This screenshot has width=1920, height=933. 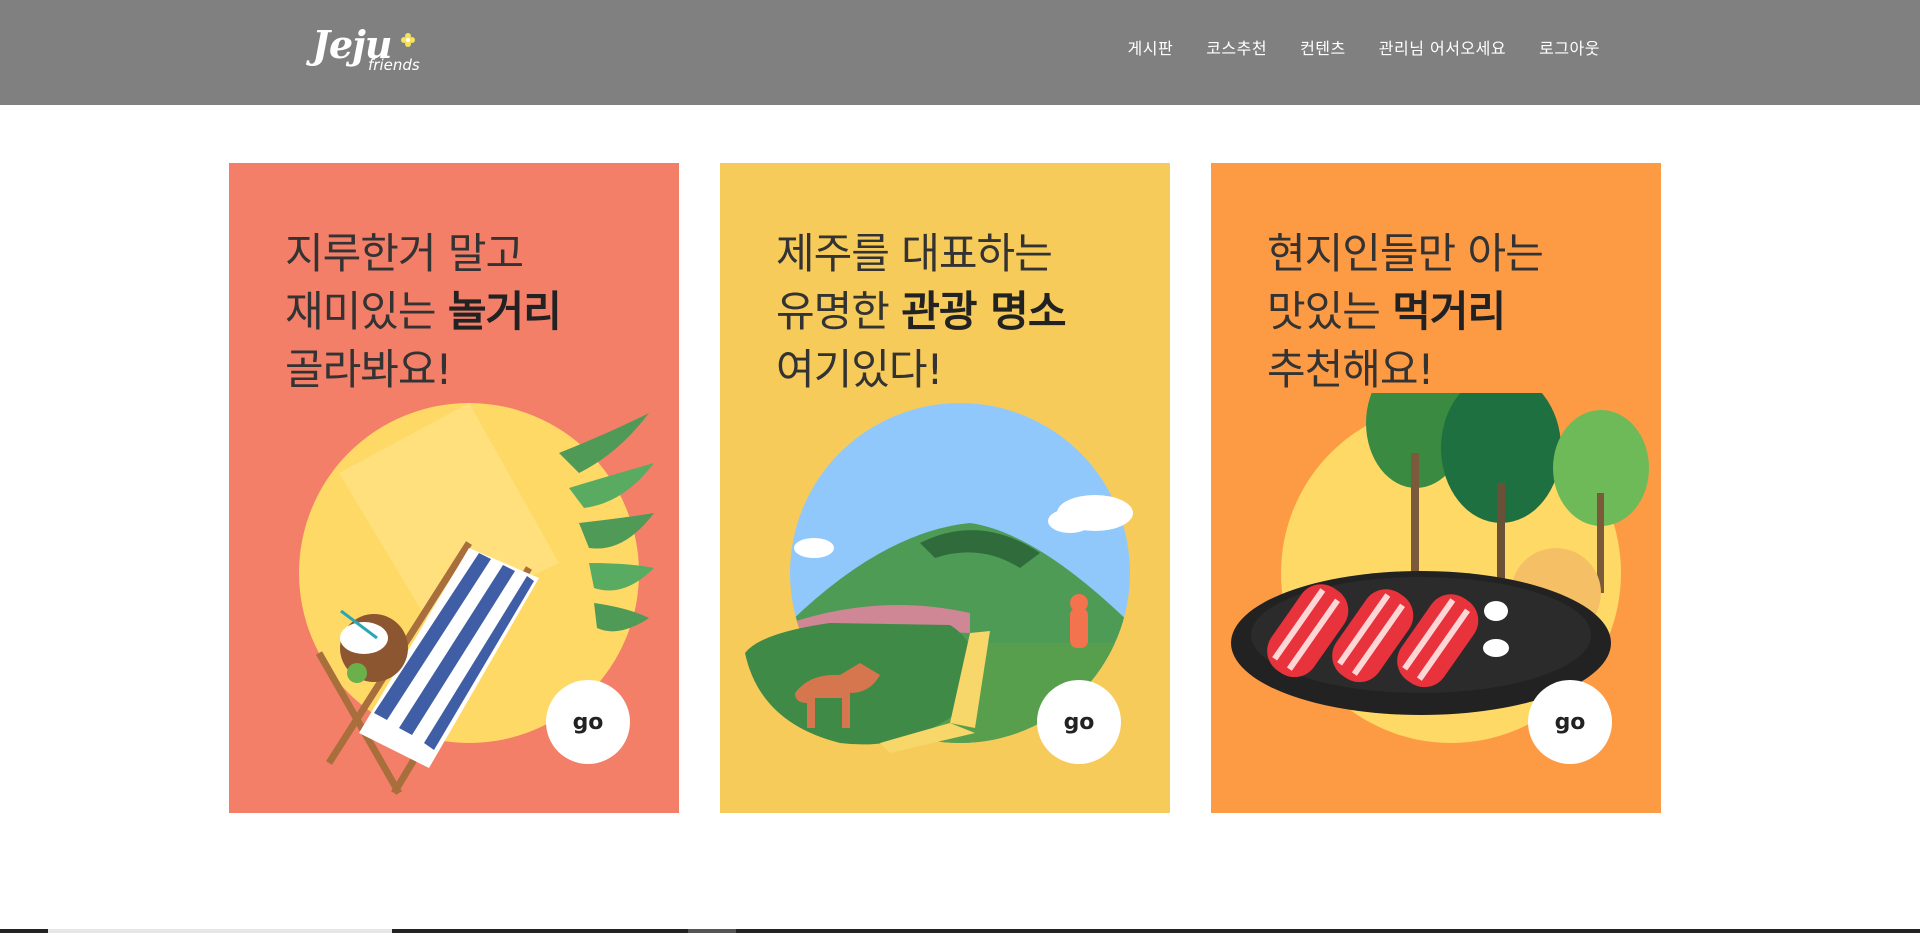 What do you see at coordinates (1442, 49) in the screenshot?
I see `nav-user-greeting: 관리님 어서오세요` at bounding box center [1442, 49].